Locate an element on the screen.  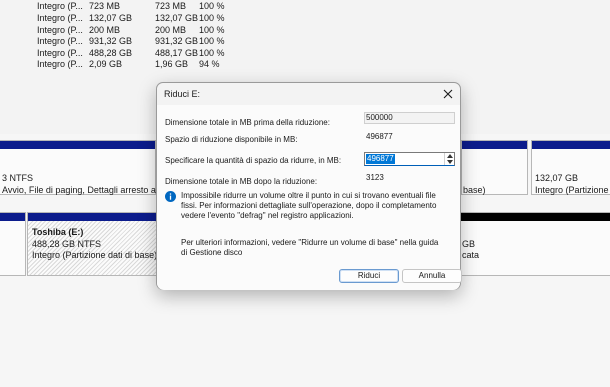
dialog-title: Riduci E: is located at coordinates (182, 94).